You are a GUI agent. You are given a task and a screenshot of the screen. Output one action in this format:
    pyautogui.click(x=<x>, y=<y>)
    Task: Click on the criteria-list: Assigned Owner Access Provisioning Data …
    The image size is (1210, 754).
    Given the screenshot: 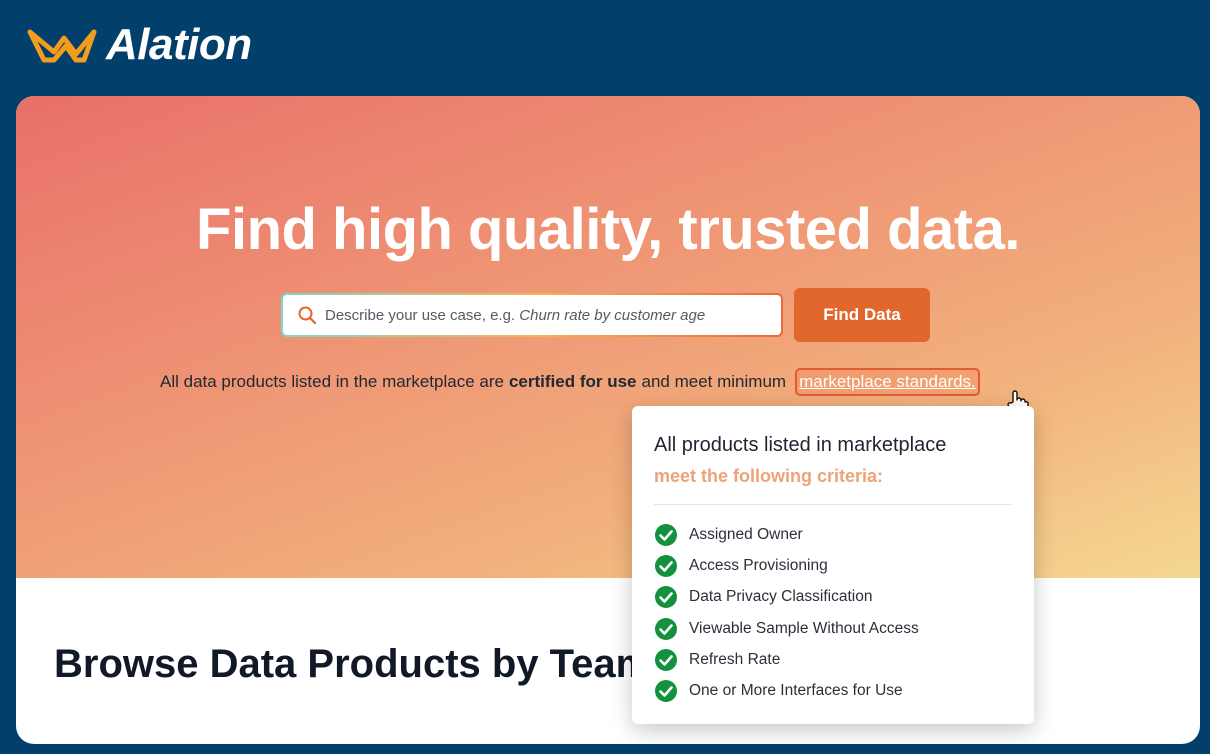 What is the action you would take?
    pyautogui.click(x=833, y=613)
    